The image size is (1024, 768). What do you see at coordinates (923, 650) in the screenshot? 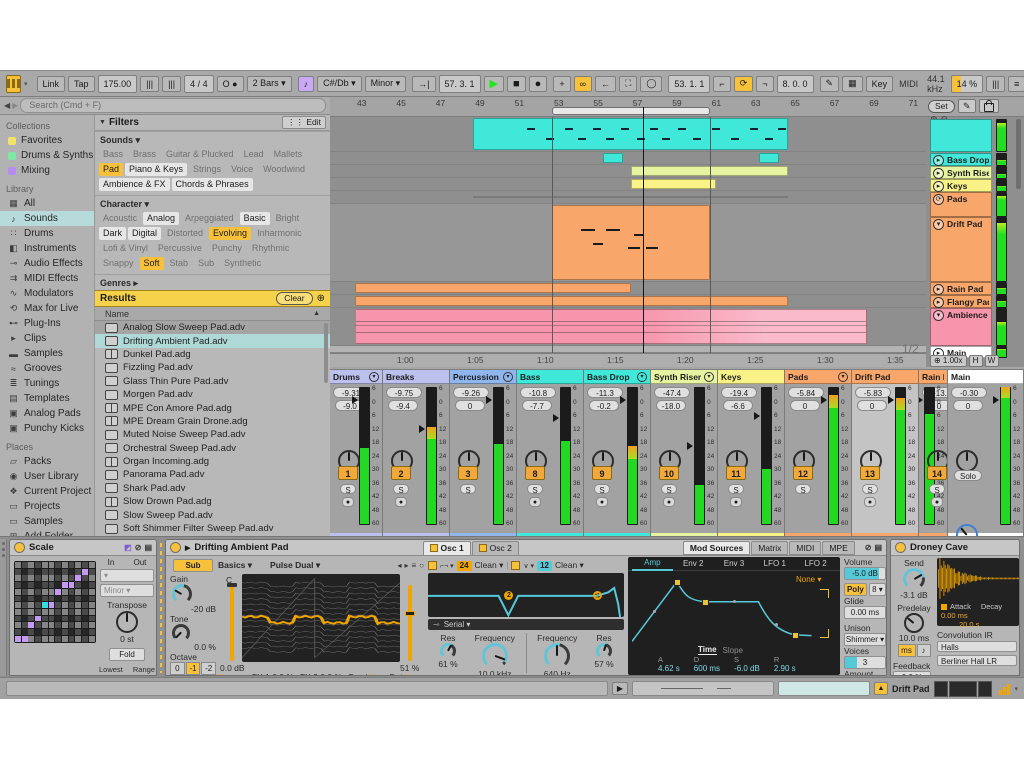
I see `predelay-sync-toggle: ♪` at bounding box center [923, 650].